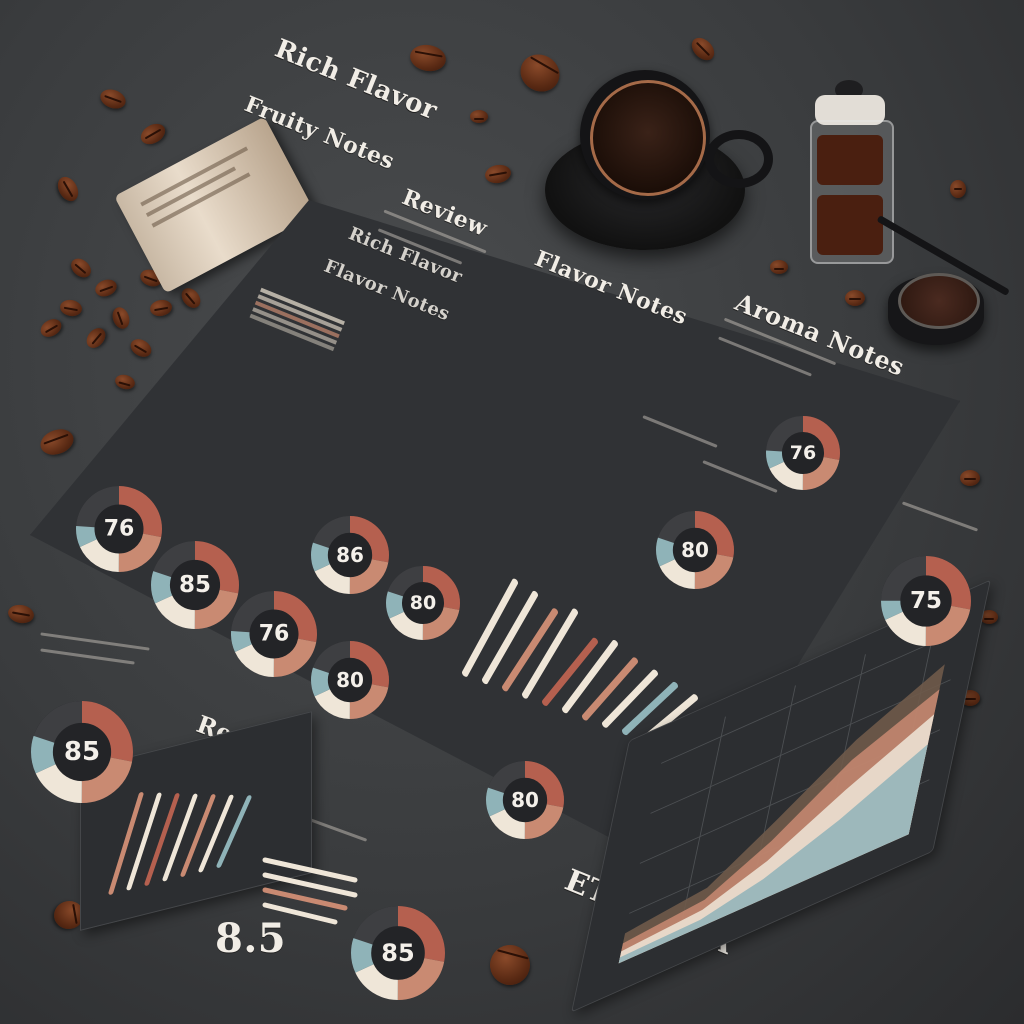 This screenshot has width=1024, height=1024. Describe the element at coordinates (850, 172) in the screenshot. I see `spice-jar-icon` at that location.